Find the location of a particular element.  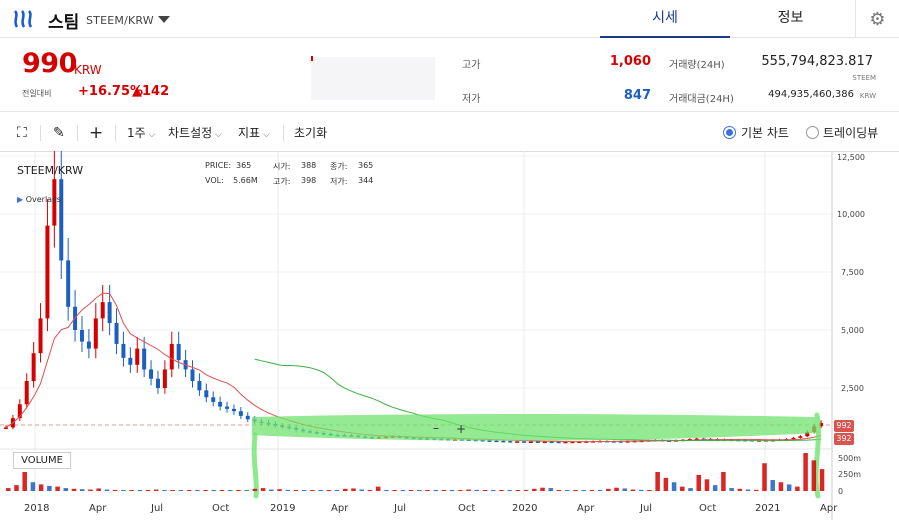

chart-toolbar: ⛶ ✎ + 1주 ⌵ 차트설정 ⌵ 지표 ⌵ 초기화 기본 차트 트레이딩뷰 is located at coordinates (449, 133).